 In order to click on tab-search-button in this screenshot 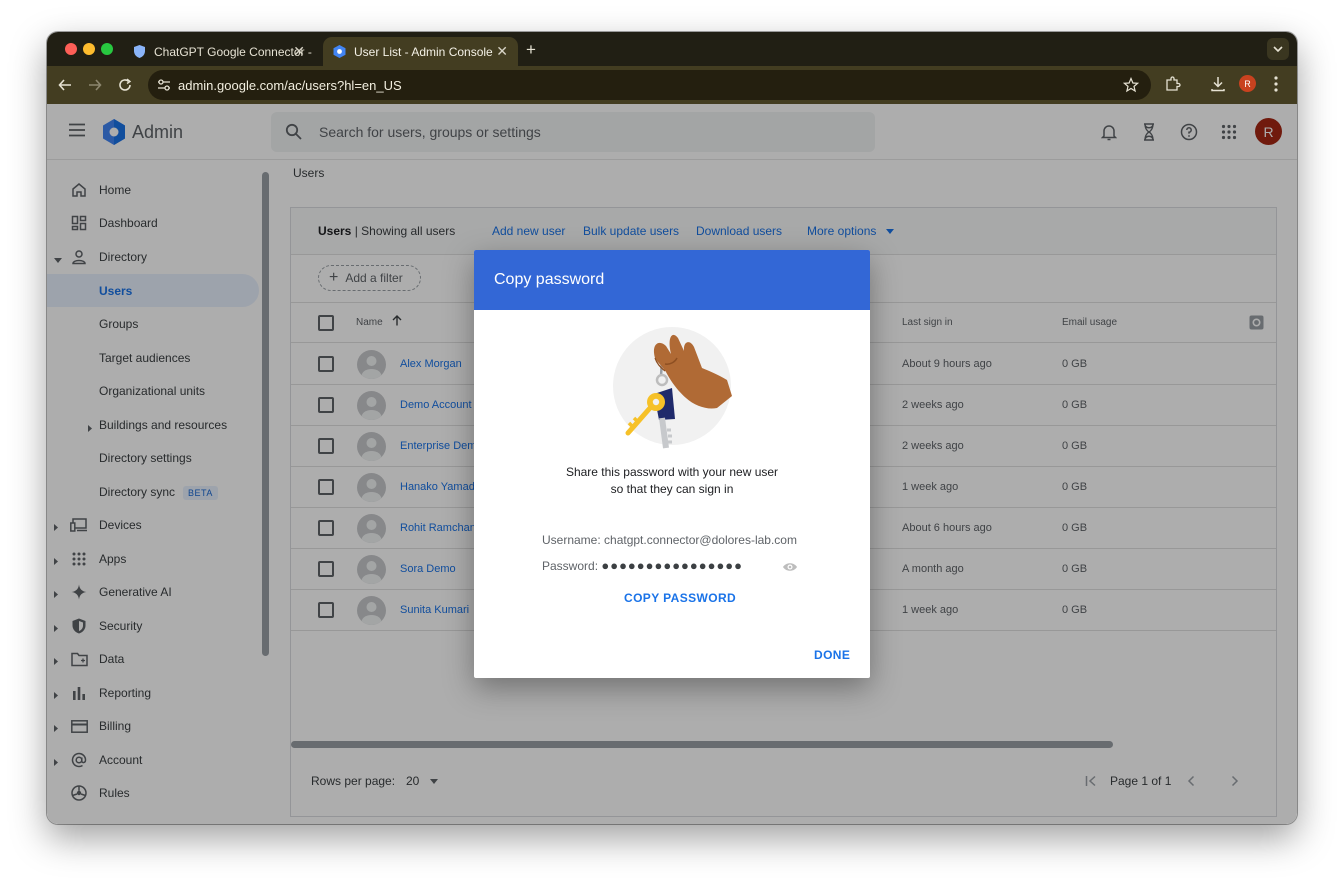, I will do `click(1278, 49)`.